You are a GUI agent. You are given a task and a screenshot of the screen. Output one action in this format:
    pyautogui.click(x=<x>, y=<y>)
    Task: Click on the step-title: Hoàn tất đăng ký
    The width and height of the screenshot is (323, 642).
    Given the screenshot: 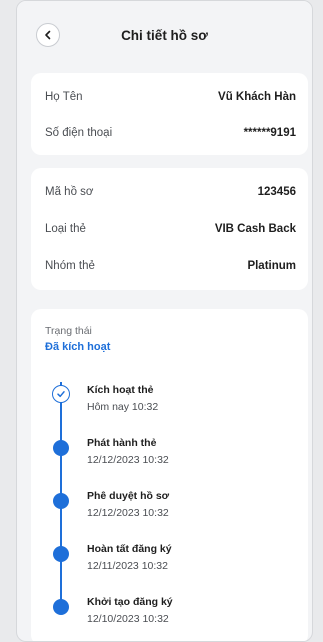 What is the action you would take?
    pyautogui.click(x=129, y=549)
    